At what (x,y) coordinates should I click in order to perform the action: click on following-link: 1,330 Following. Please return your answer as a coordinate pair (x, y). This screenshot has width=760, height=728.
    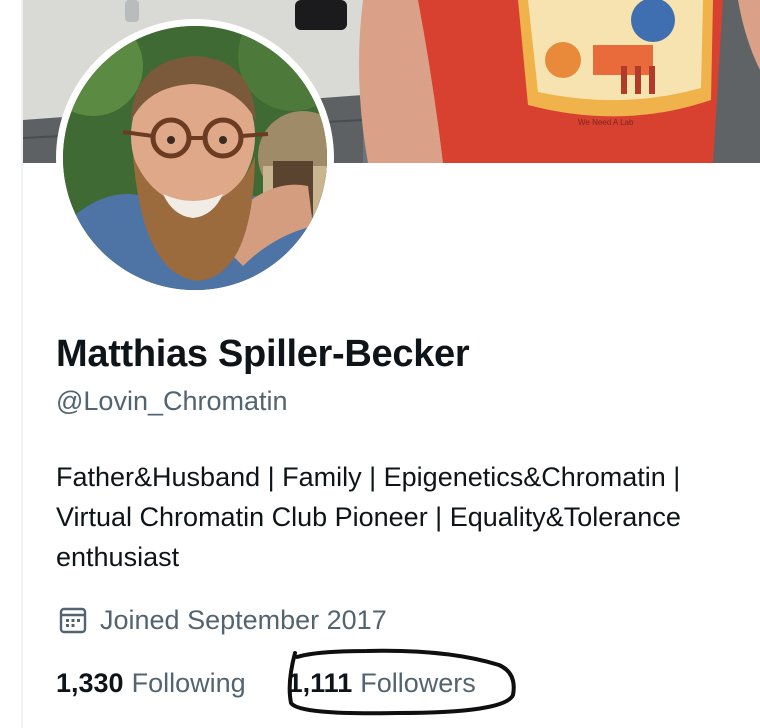
    Looking at the image, I should click on (151, 683).